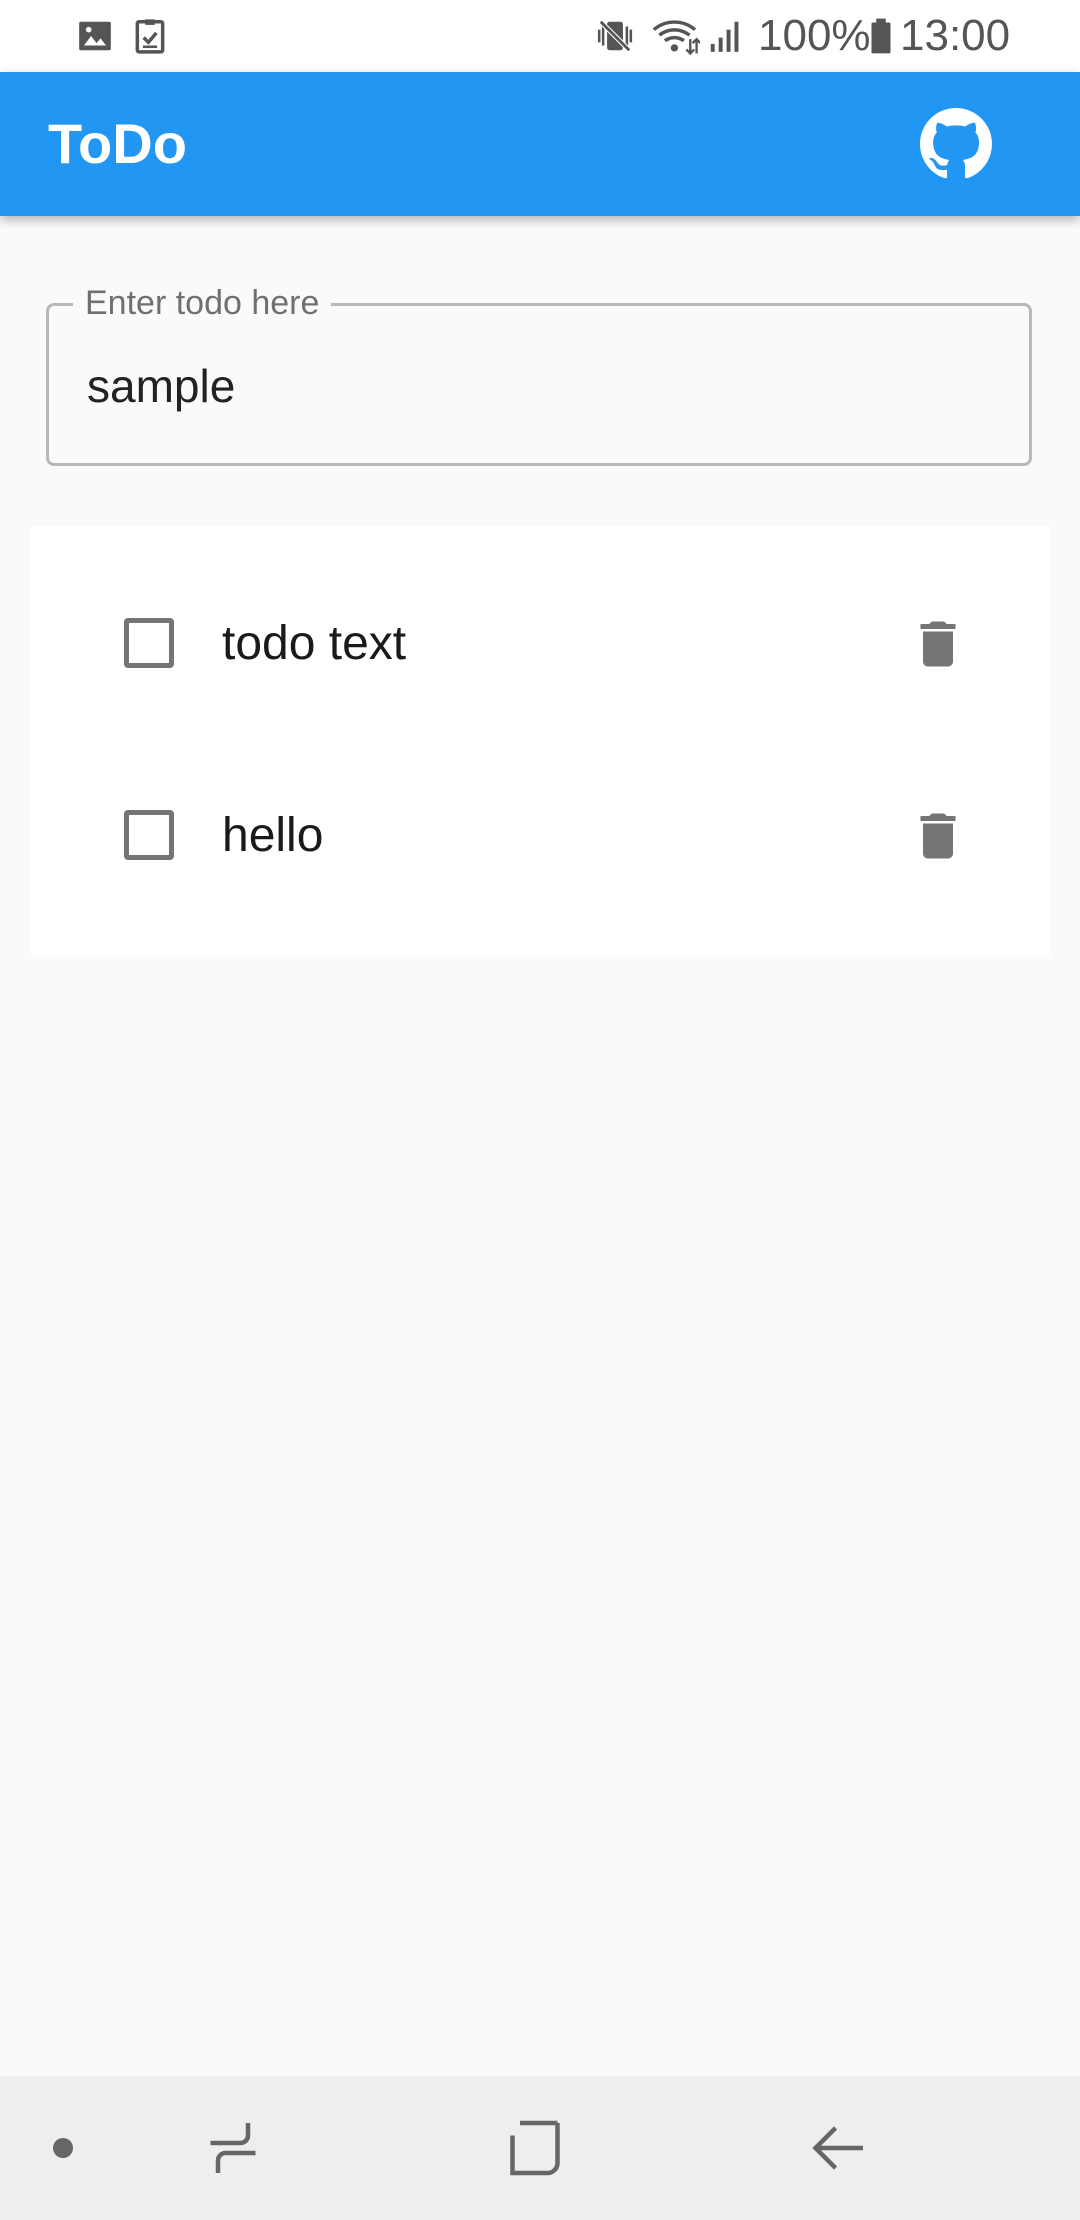 This screenshot has height=2220, width=1080. I want to click on recents-icon, so click(233, 2148).